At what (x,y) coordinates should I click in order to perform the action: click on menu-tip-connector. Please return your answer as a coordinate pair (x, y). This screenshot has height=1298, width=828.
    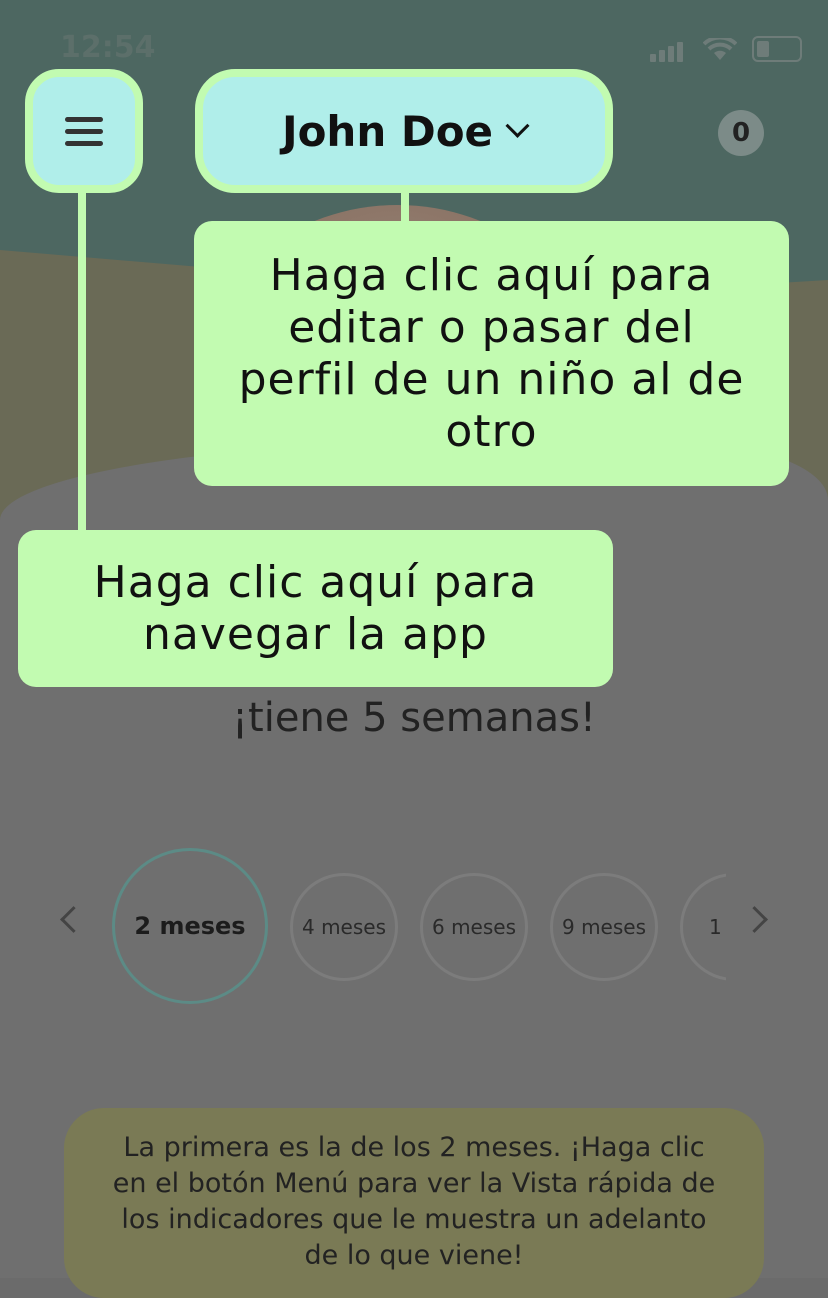
    Looking at the image, I should click on (82, 365).